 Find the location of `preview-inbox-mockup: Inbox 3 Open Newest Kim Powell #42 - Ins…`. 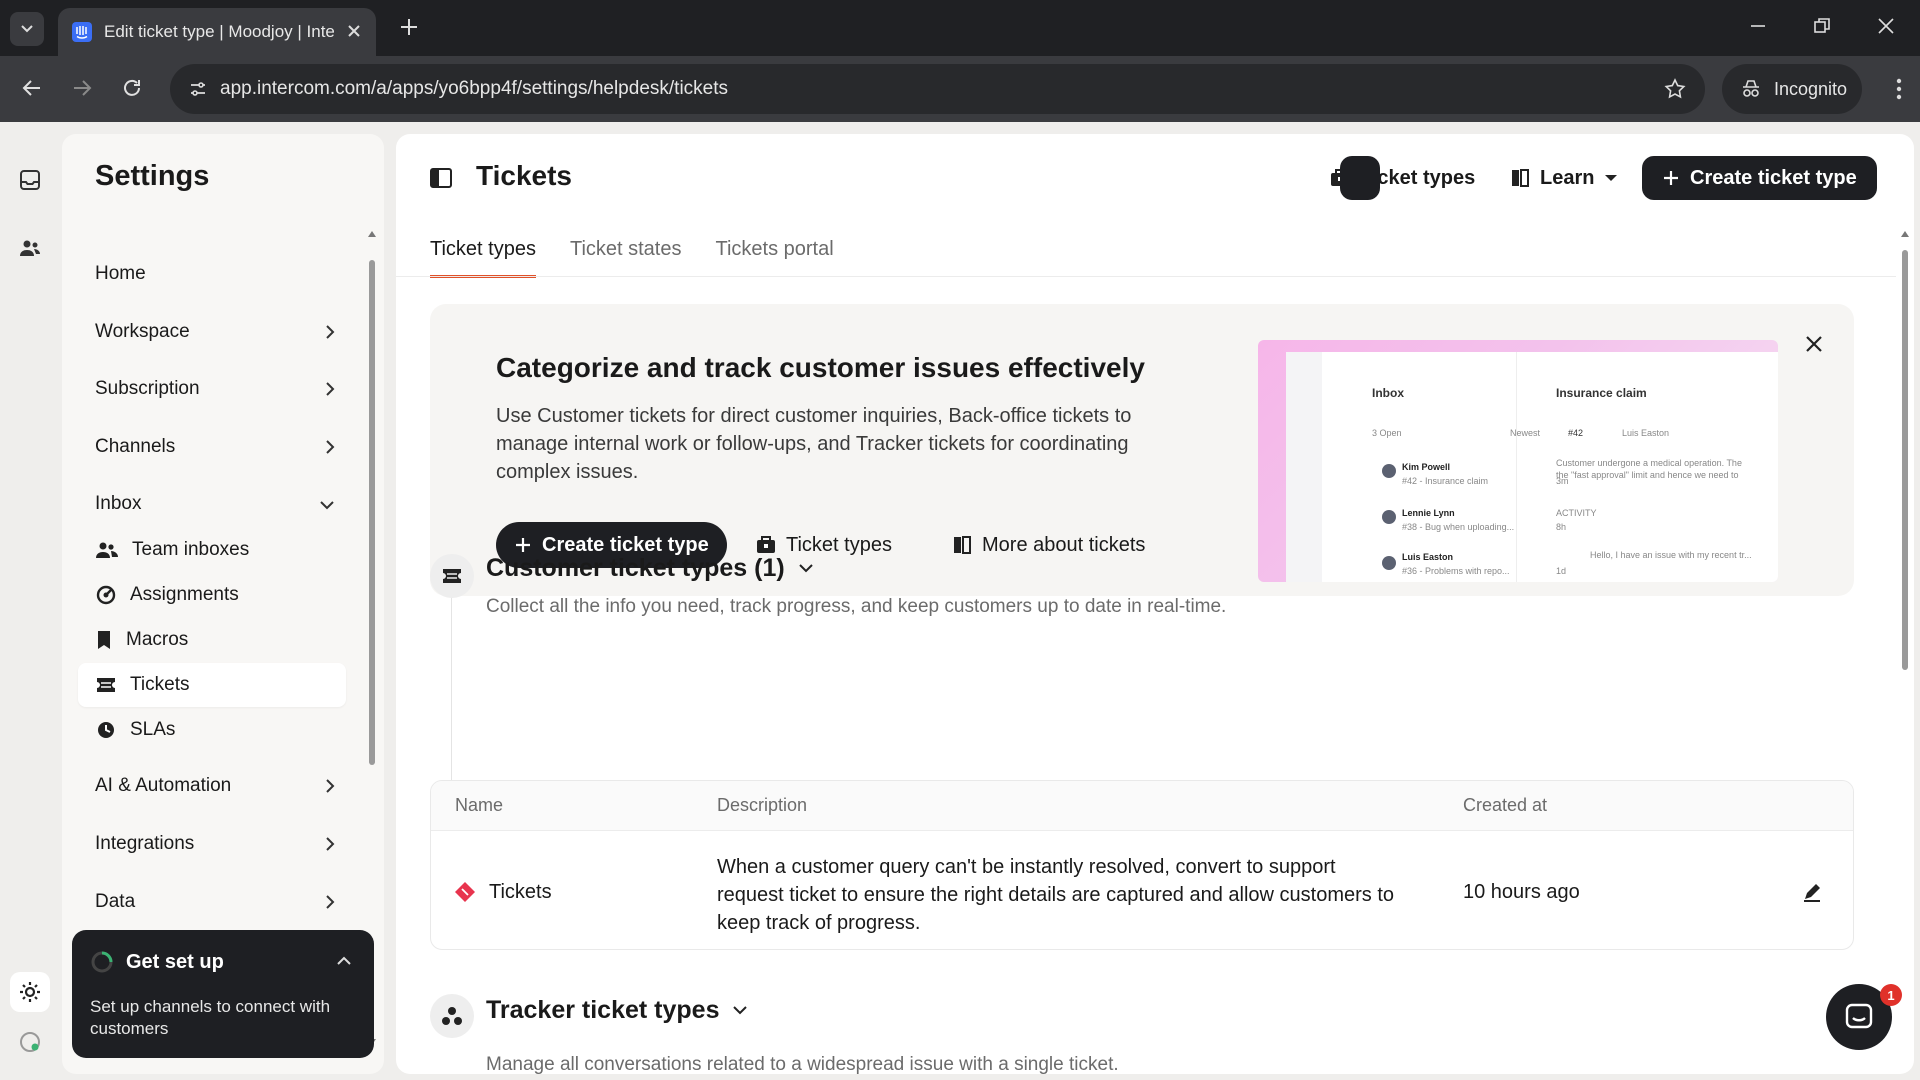

preview-inbox-mockup: Inbox 3 Open Newest Kim Powell #42 - Ins… is located at coordinates (1532, 467).